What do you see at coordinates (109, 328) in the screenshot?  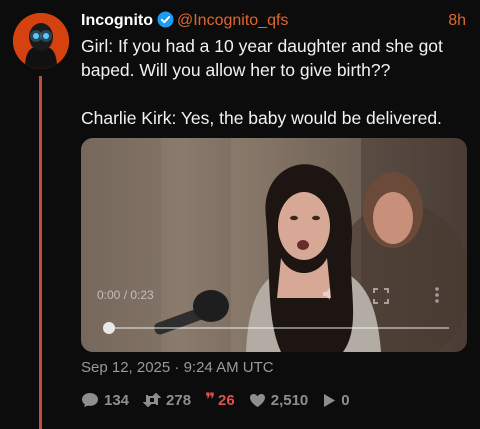 I see `video-progress-knob` at bounding box center [109, 328].